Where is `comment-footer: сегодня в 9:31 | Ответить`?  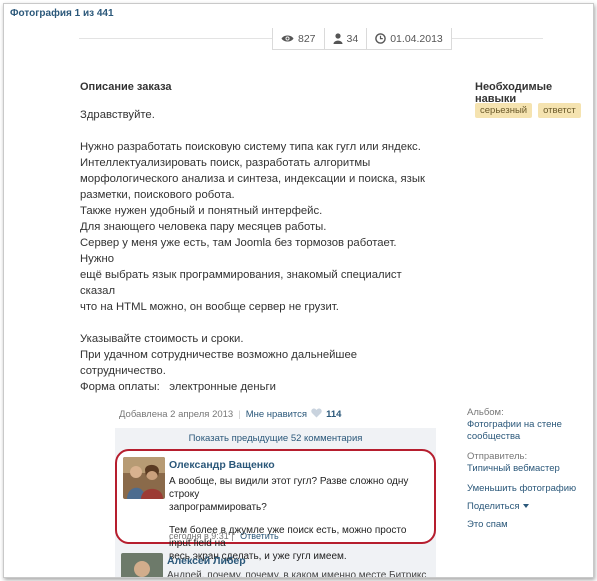 comment-footer: сегодня в 9:31 | Ответить is located at coordinates (224, 536).